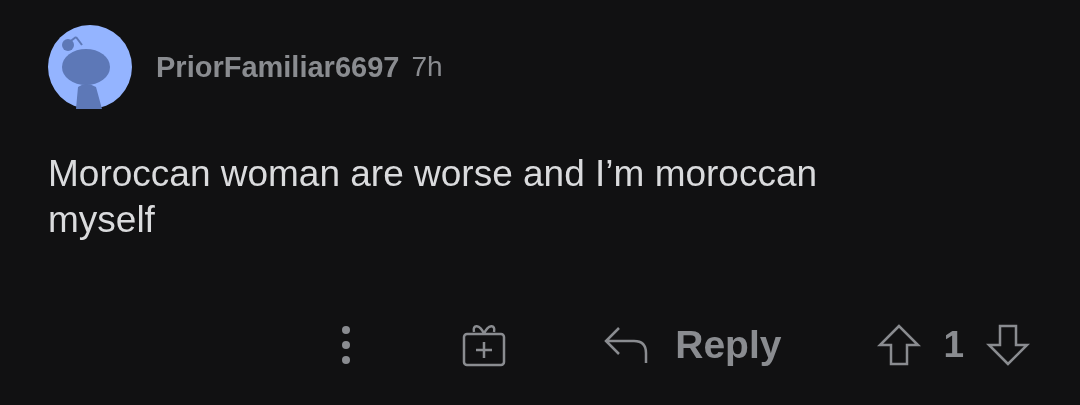  I want to click on gift-icon, so click(484, 345).